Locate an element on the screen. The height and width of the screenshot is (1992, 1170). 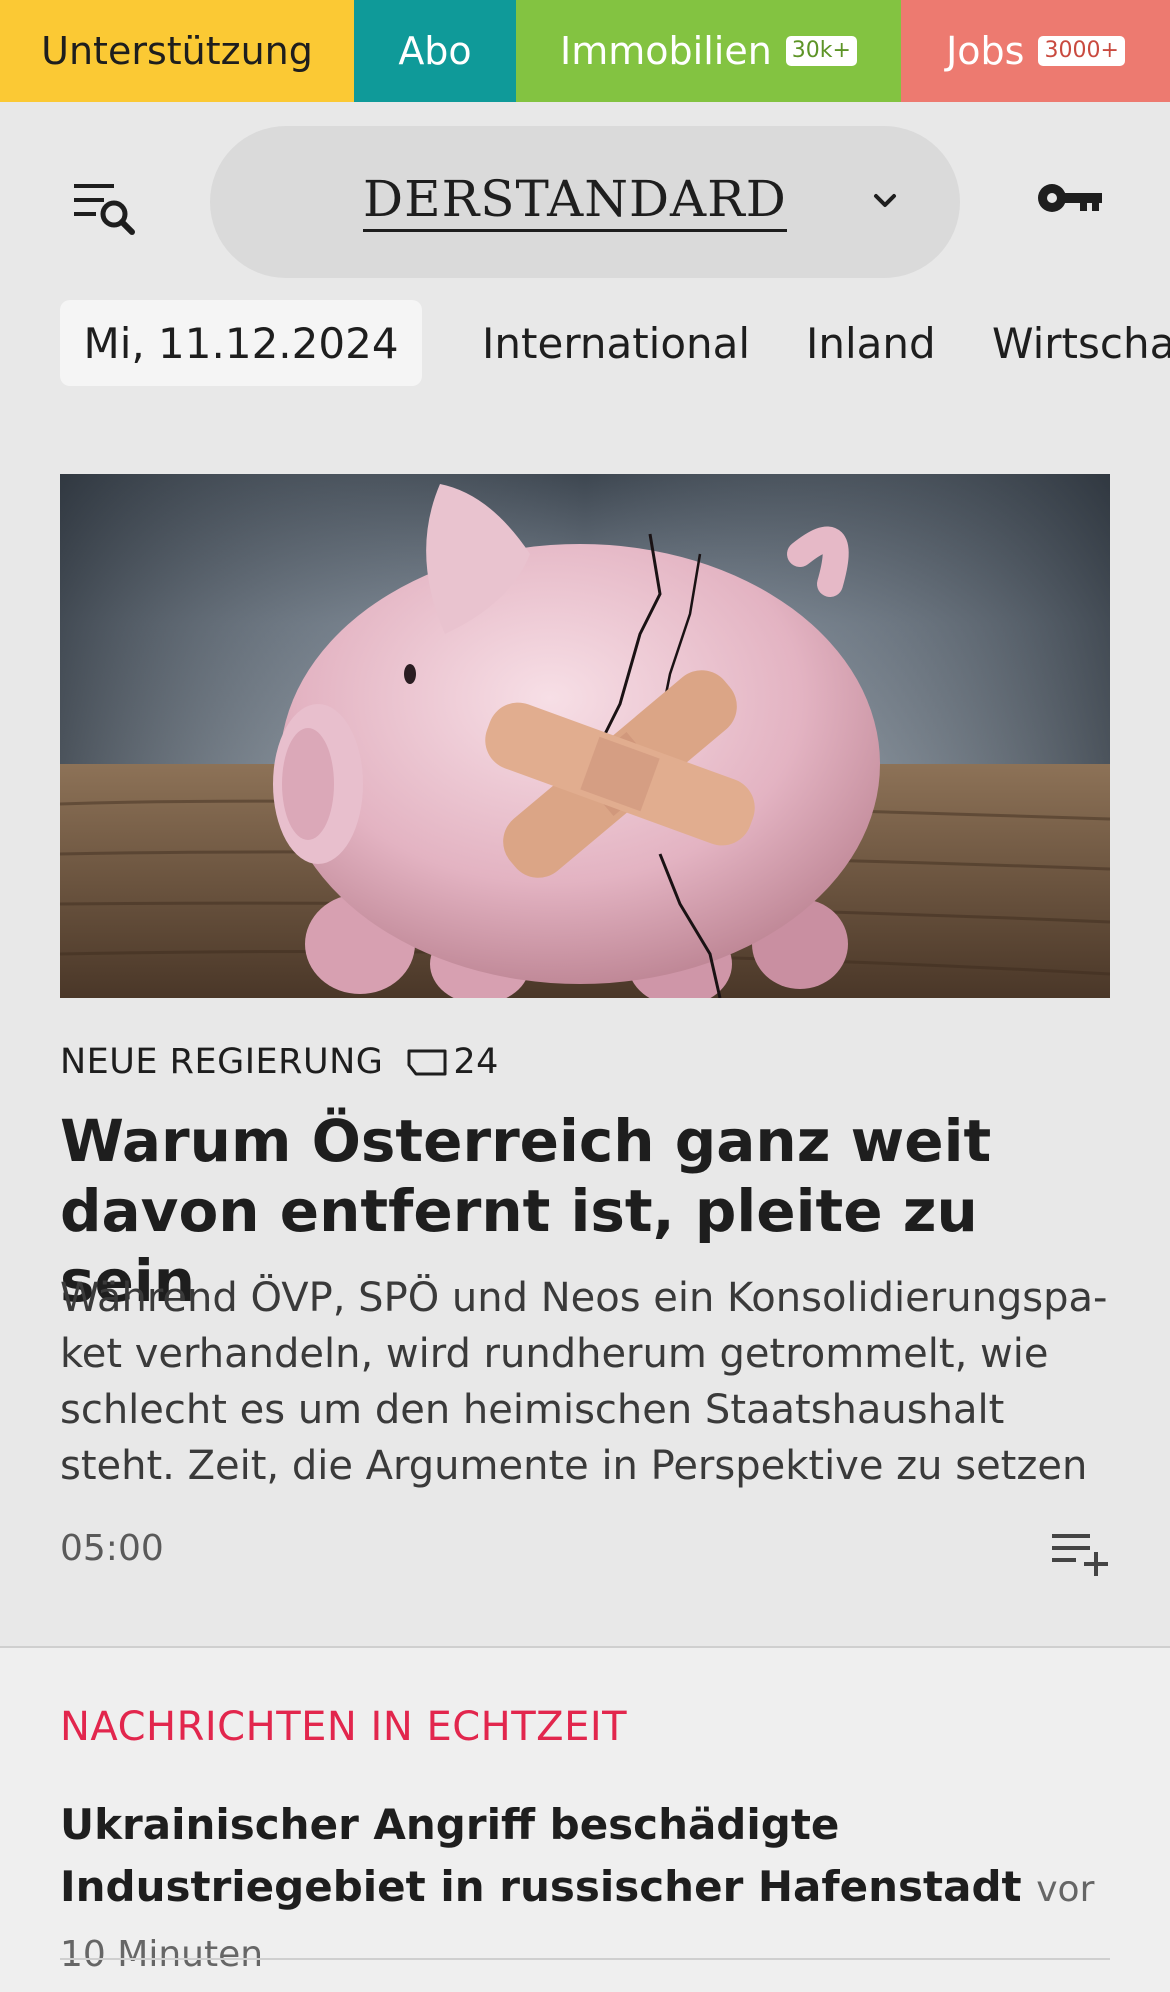
chevron-down-icon is located at coordinates (885, 201).